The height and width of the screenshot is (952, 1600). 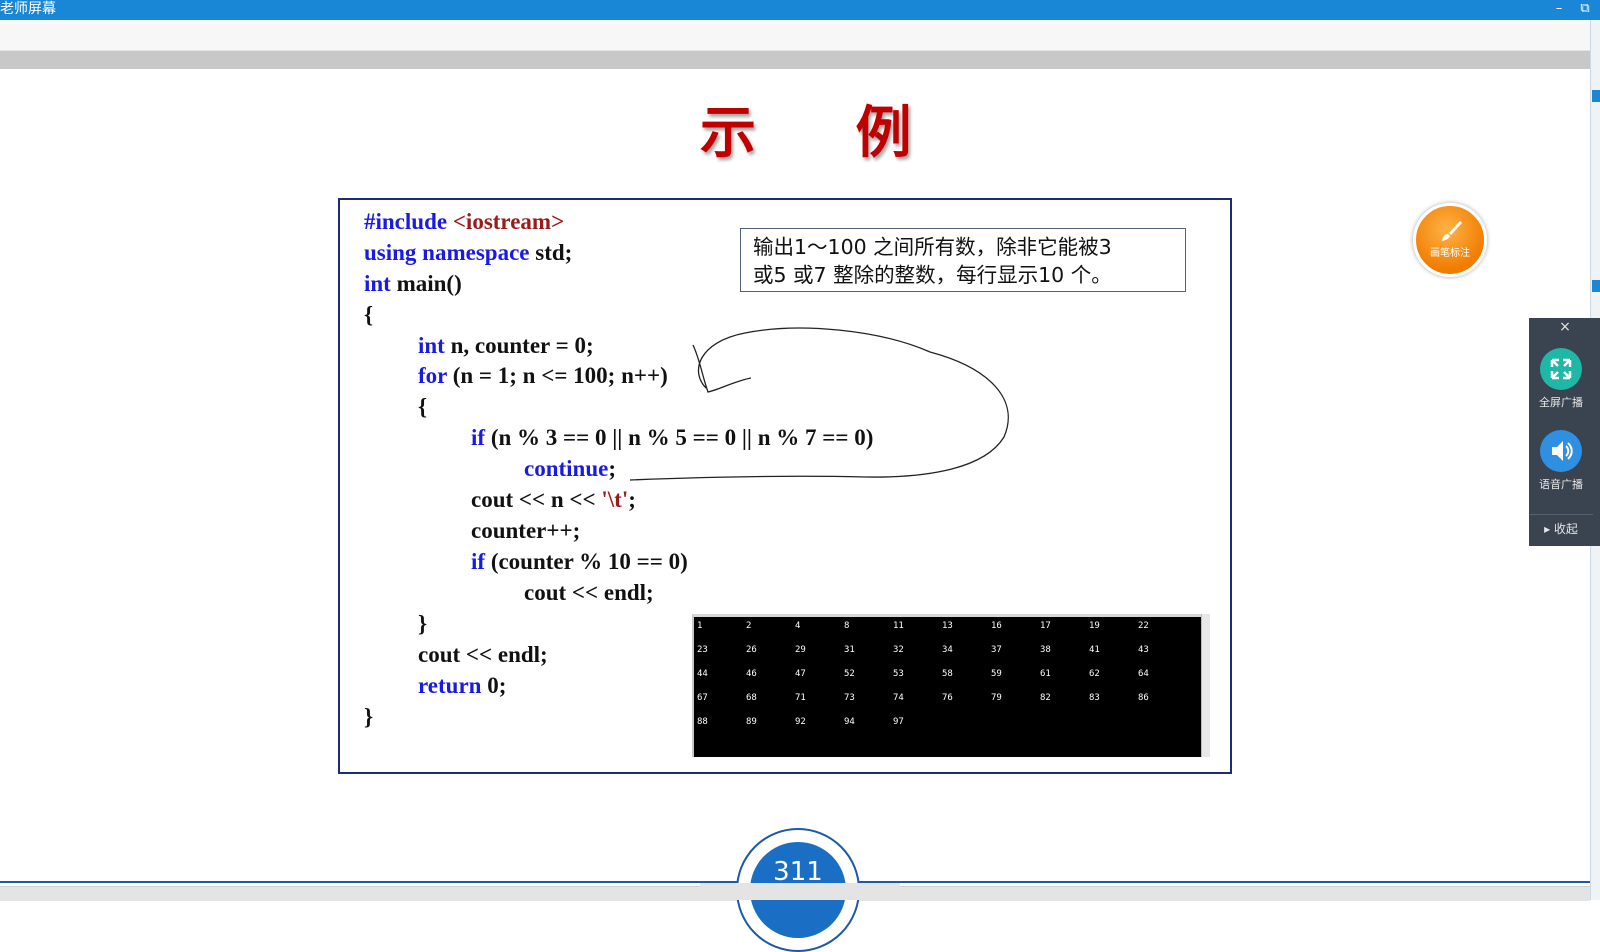 What do you see at coordinates (751, 698) in the screenshot?
I see `console-value: 68` at bounding box center [751, 698].